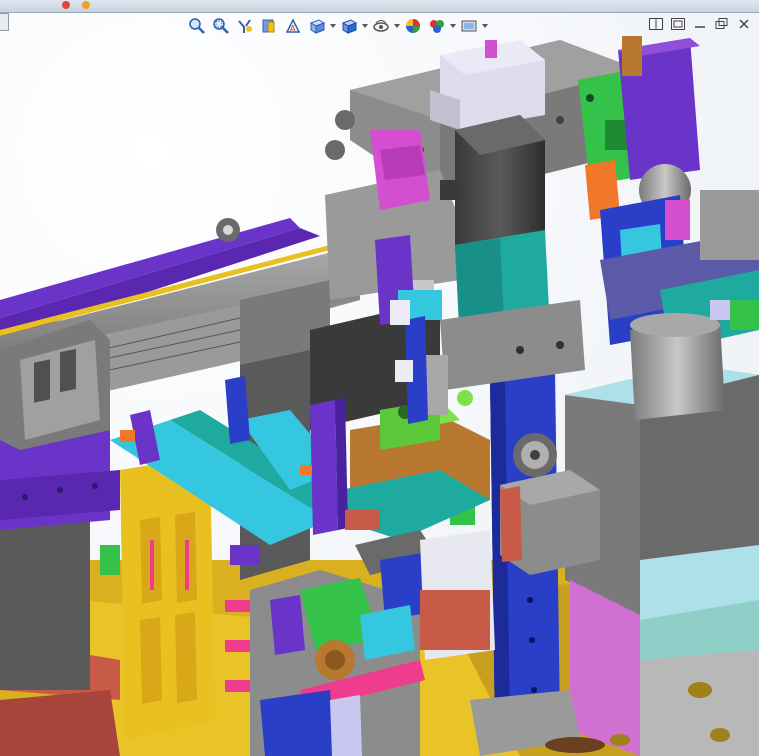 This screenshot has height=756, width=759. Describe the element at coordinates (381, 26) in the screenshot. I see `hide-show-items-icon` at that location.